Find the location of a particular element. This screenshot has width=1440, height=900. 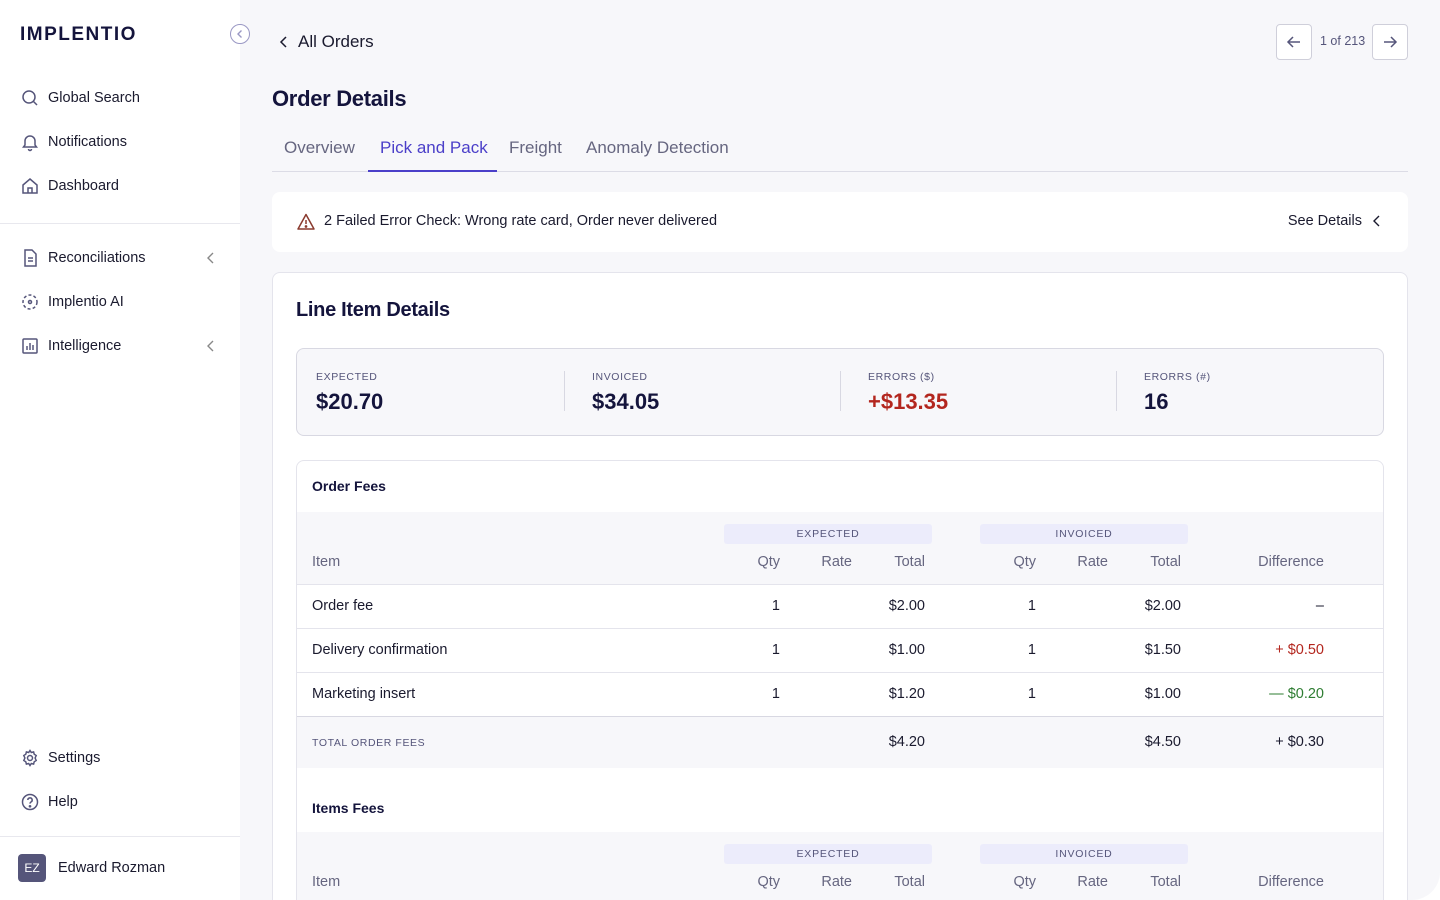

sidebar-item-label: Intelligence is located at coordinates (85, 346).